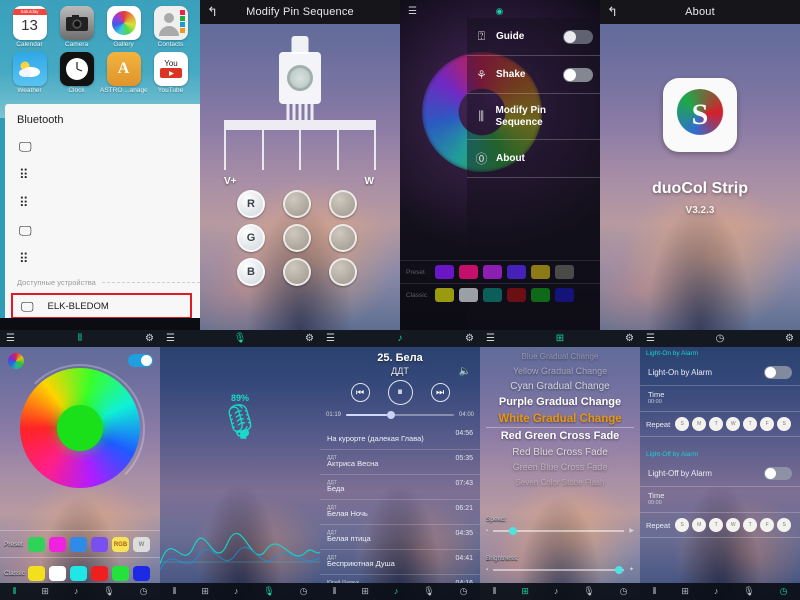  What do you see at coordinates (240, 422) in the screenshot?
I see `microphone-icon: 🎙` at bounding box center [240, 422].